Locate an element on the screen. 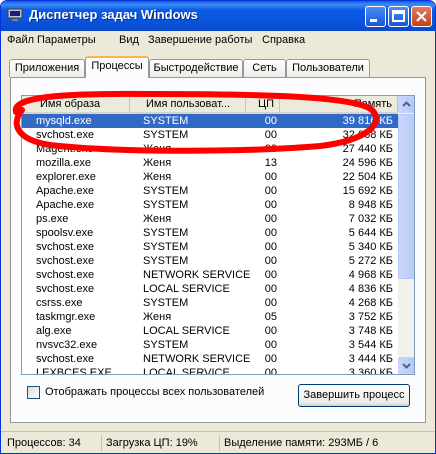 The width and height of the screenshot is (436, 454). table-row: svchost.exe SYSTEM 00 32 068 КБ is located at coordinates (210, 135).